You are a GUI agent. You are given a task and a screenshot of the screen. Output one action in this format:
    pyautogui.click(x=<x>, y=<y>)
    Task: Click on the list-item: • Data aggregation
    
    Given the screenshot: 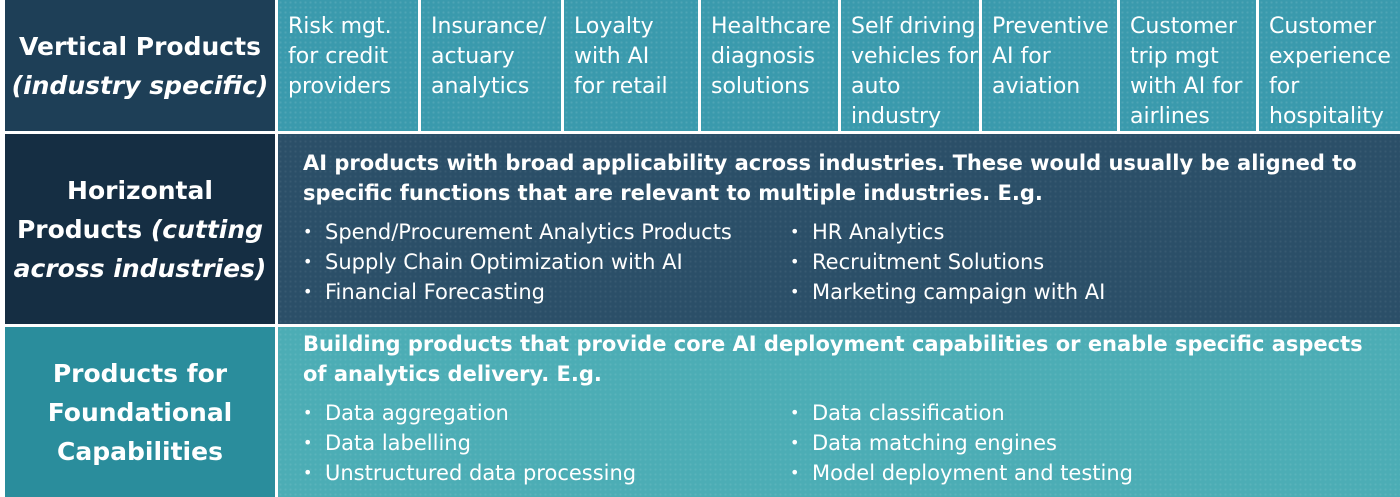 What is the action you would take?
    pyautogui.click(x=406, y=413)
    